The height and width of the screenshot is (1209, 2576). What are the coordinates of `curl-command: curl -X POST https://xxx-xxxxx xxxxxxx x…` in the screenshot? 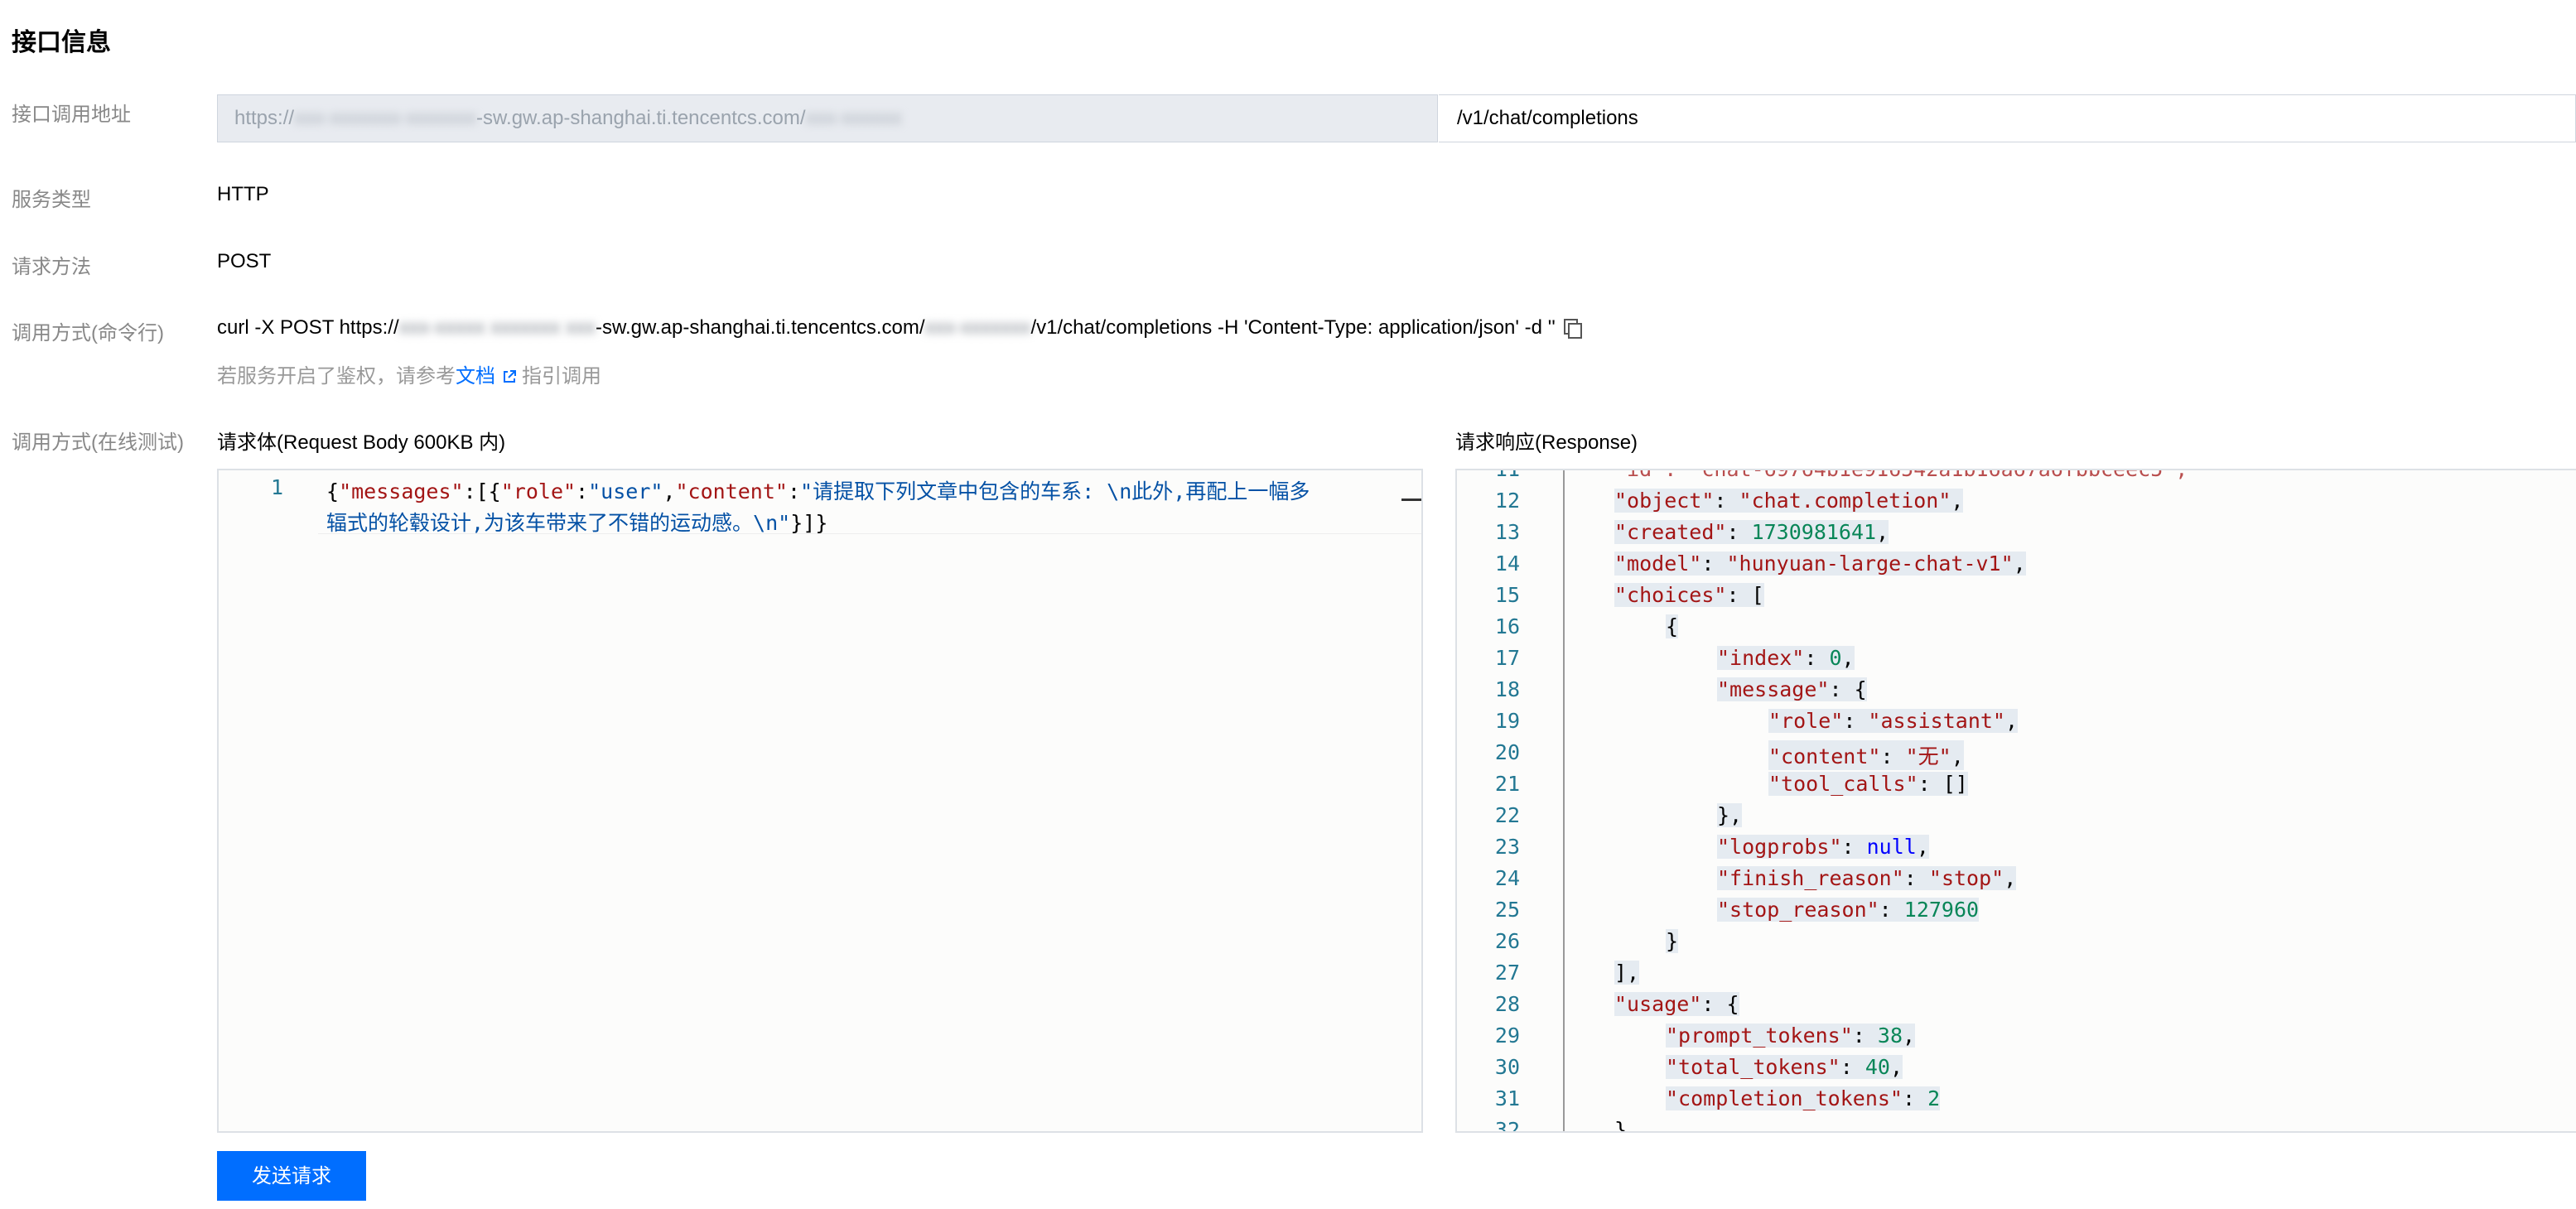 It's located at (899, 328).